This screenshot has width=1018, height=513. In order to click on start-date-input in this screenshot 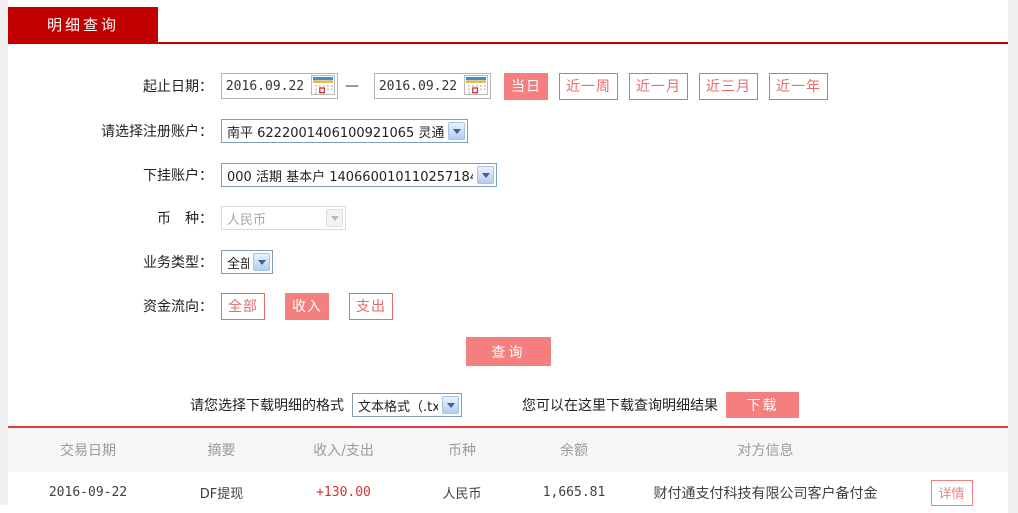, I will do `click(265, 86)`.